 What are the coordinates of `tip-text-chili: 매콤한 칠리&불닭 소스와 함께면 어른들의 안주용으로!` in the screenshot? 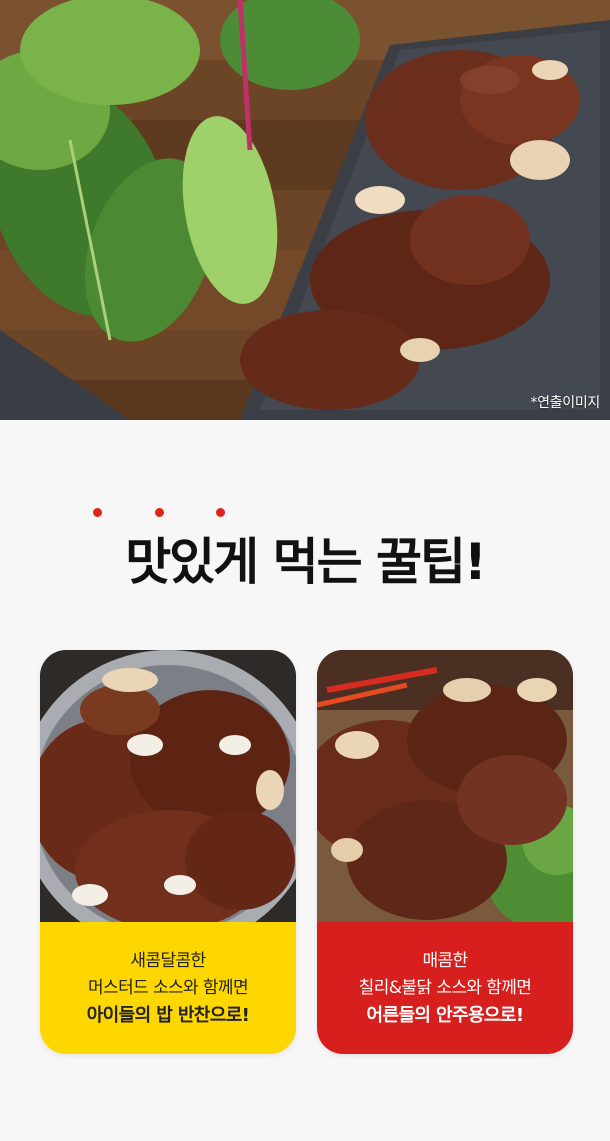 It's located at (445, 988).